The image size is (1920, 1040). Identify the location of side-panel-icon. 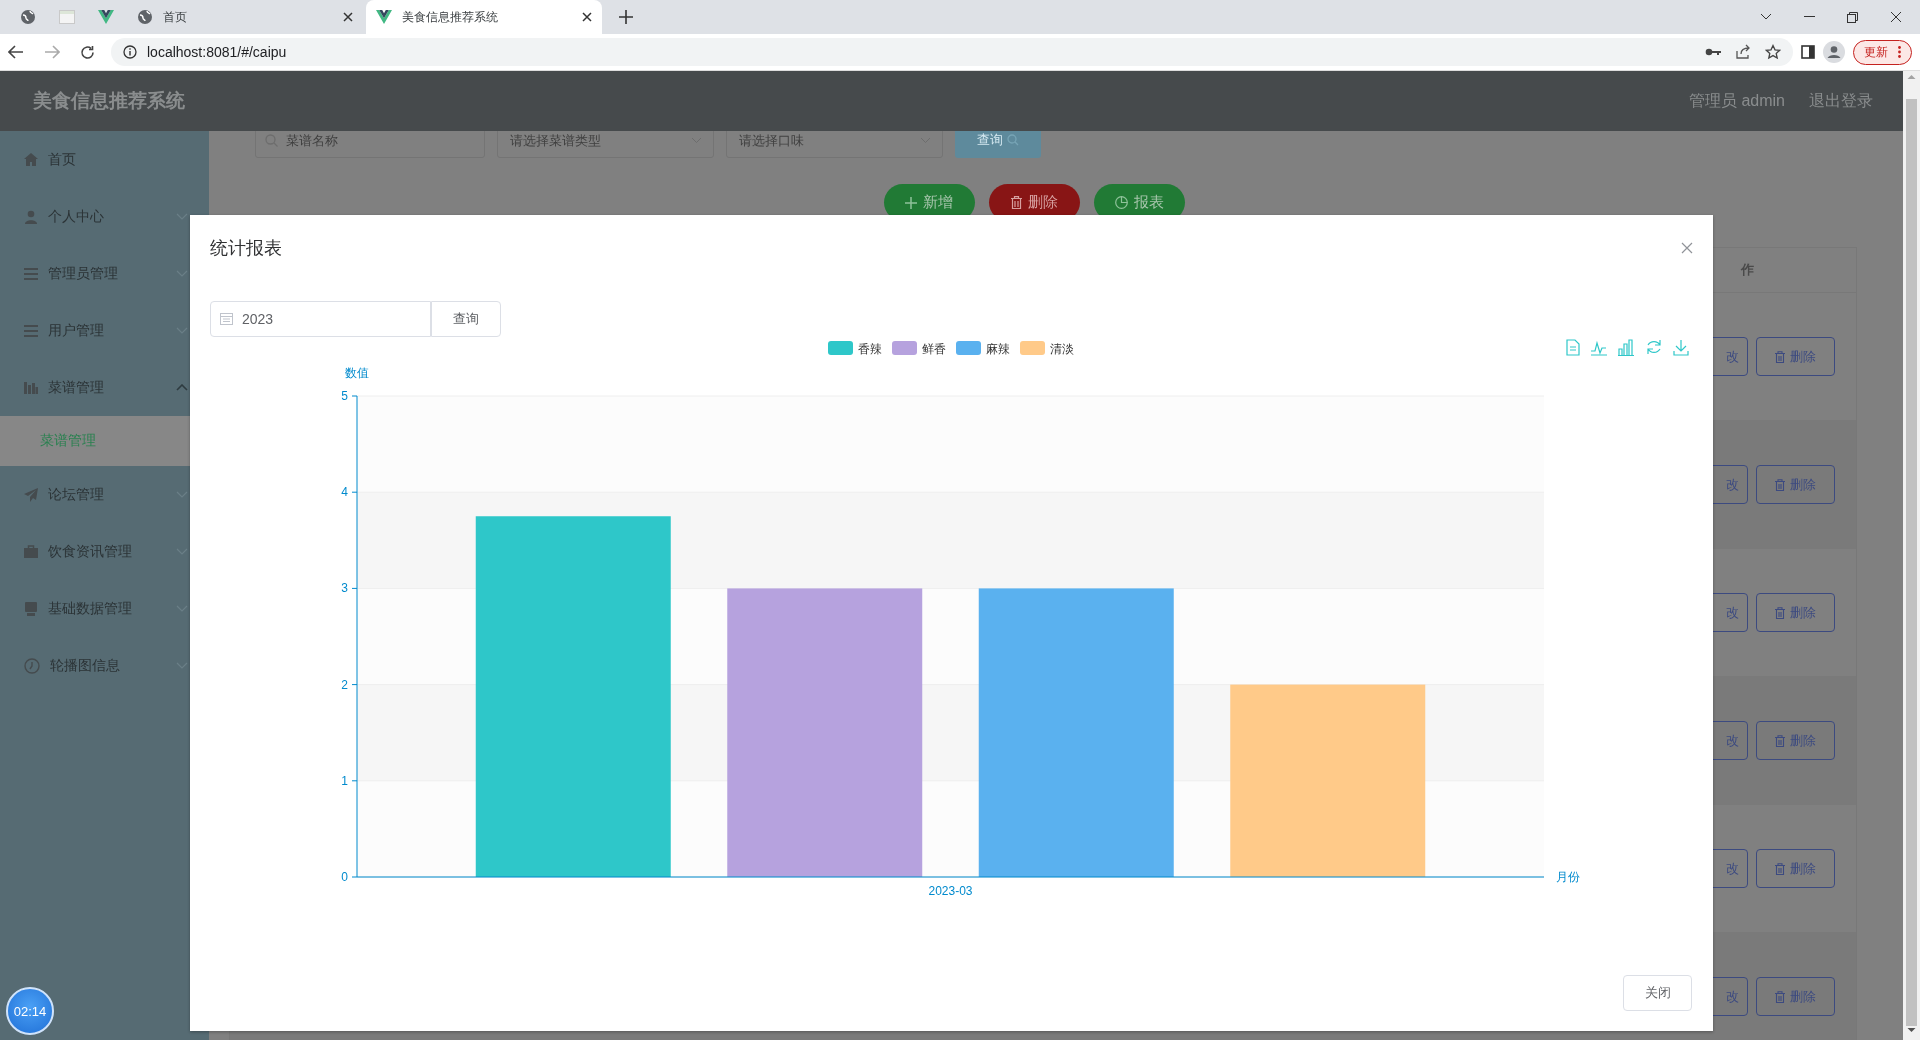
(1808, 52).